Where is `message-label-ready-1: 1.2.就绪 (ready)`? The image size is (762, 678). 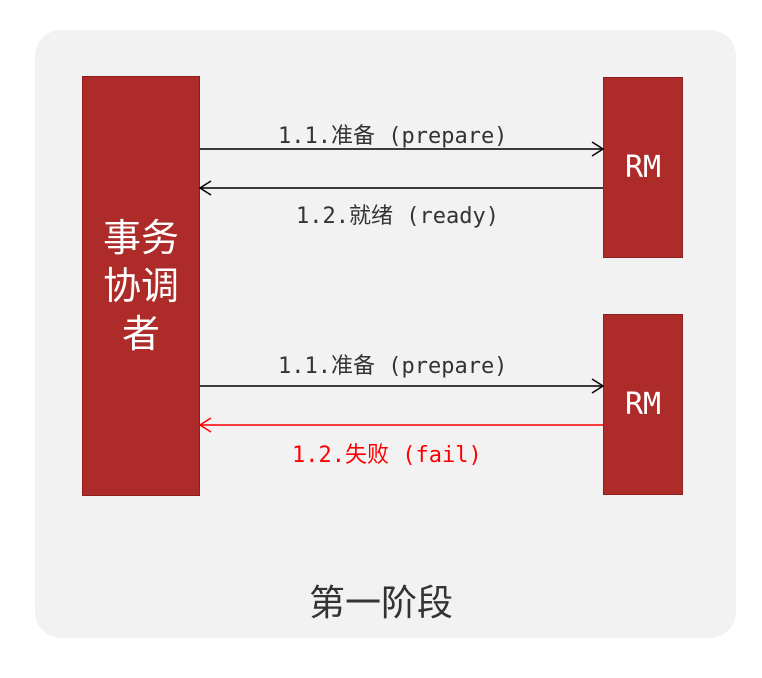
message-label-ready-1: 1.2.就绪 (ready) is located at coordinates (397, 216).